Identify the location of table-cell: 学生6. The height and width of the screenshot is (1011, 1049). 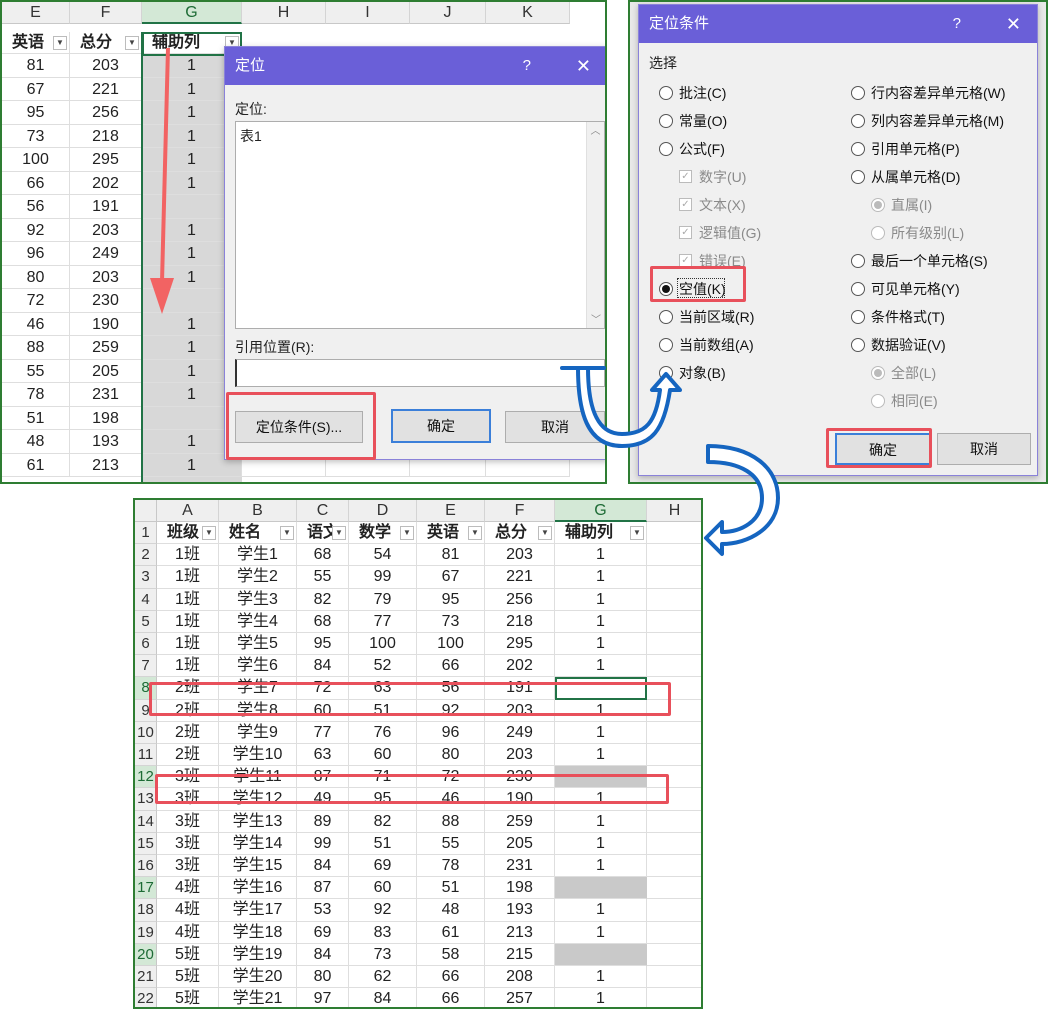
(258, 666).